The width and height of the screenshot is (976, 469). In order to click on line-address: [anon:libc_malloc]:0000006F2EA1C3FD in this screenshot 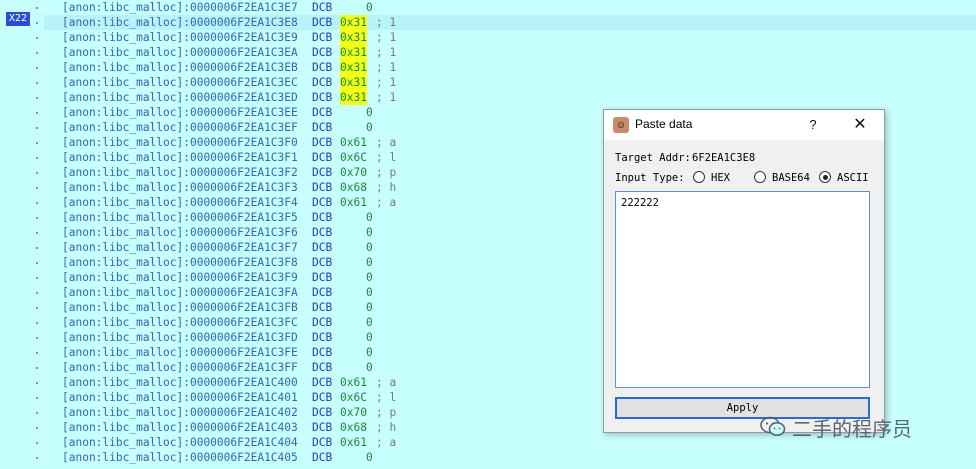, I will do `click(180, 337)`.